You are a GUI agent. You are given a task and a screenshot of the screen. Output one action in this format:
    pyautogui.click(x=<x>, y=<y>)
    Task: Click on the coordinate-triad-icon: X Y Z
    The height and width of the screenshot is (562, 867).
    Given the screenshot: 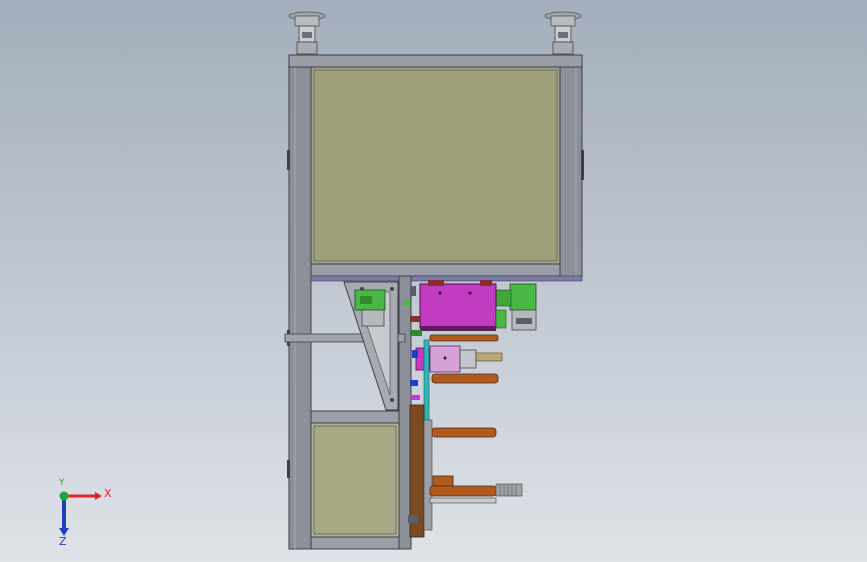 What is the action you would take?
    pyautogui.click(x=80, y=513)
    